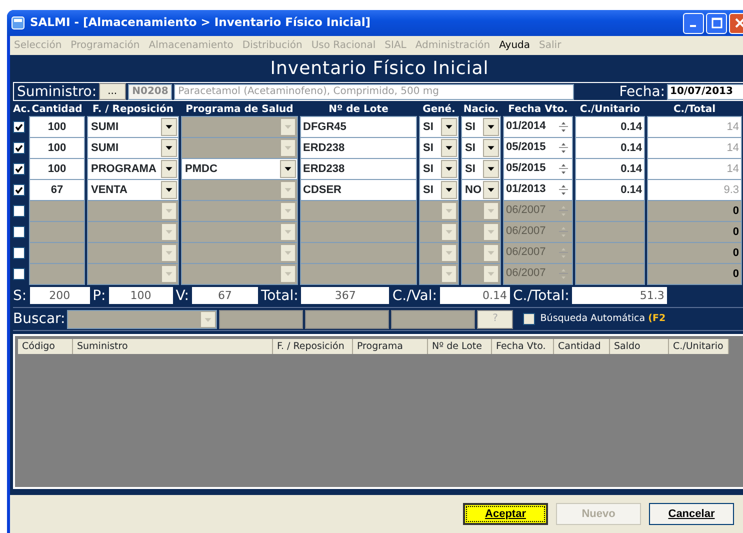  Describe the element at coordinates (379, 69) in the screenshot. I see `form-title: Inventario Físico Inicial` at that location.